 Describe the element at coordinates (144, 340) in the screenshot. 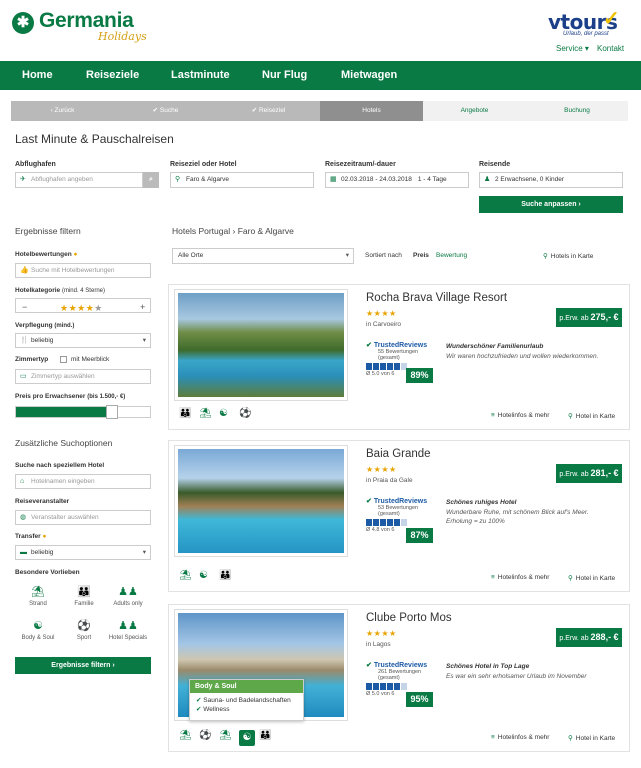

I see `chevron-down-icon: ▾` at that location.